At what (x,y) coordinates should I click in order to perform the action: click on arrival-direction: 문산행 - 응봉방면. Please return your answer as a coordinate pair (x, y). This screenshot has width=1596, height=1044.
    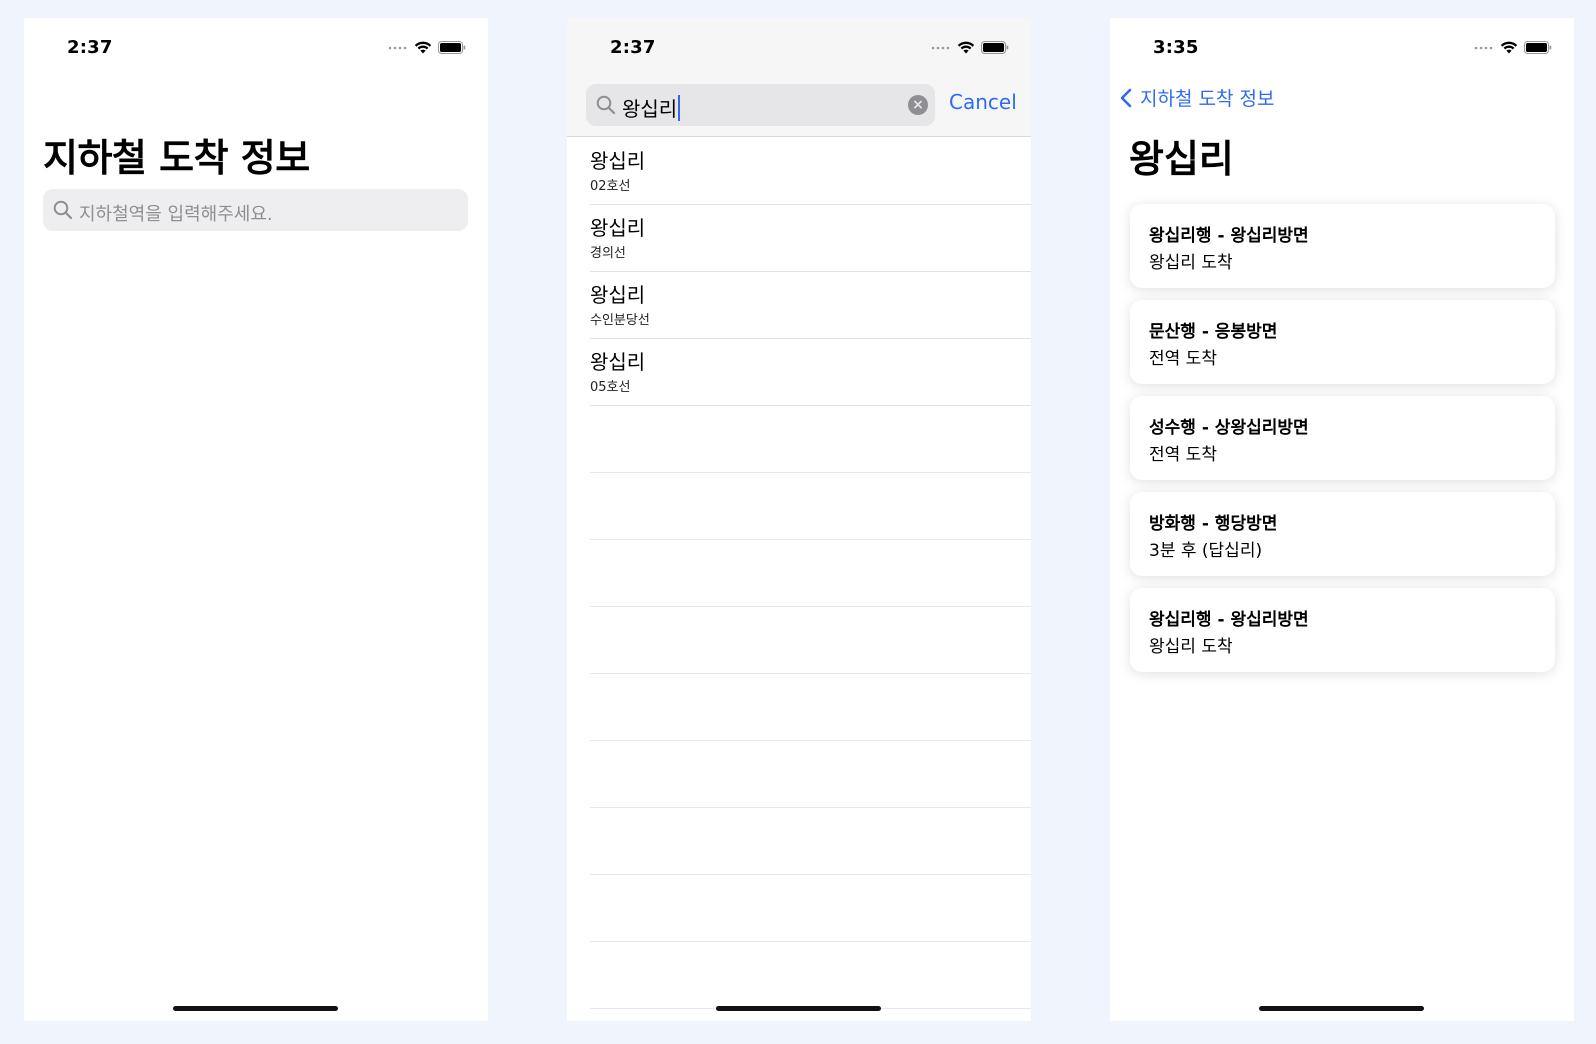
    Looking at the image, I should click on (1213, 332).